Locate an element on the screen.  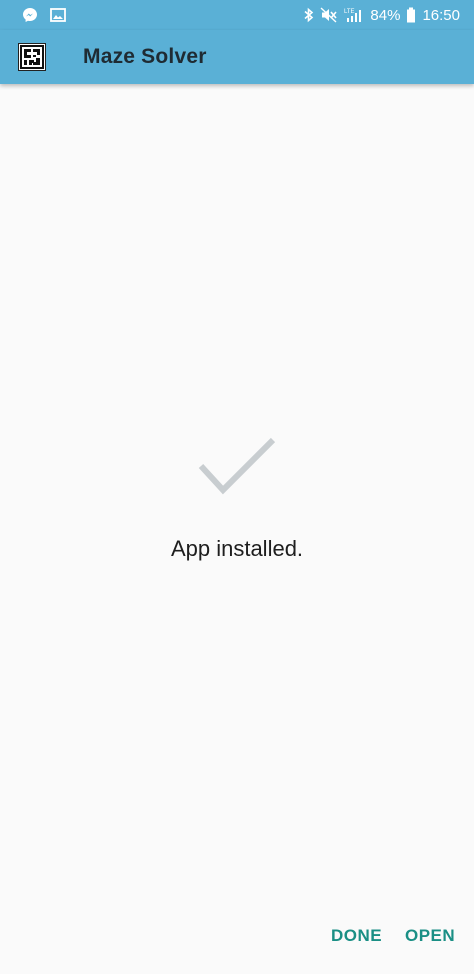
maze-icon is located at coordinates (32, 57).